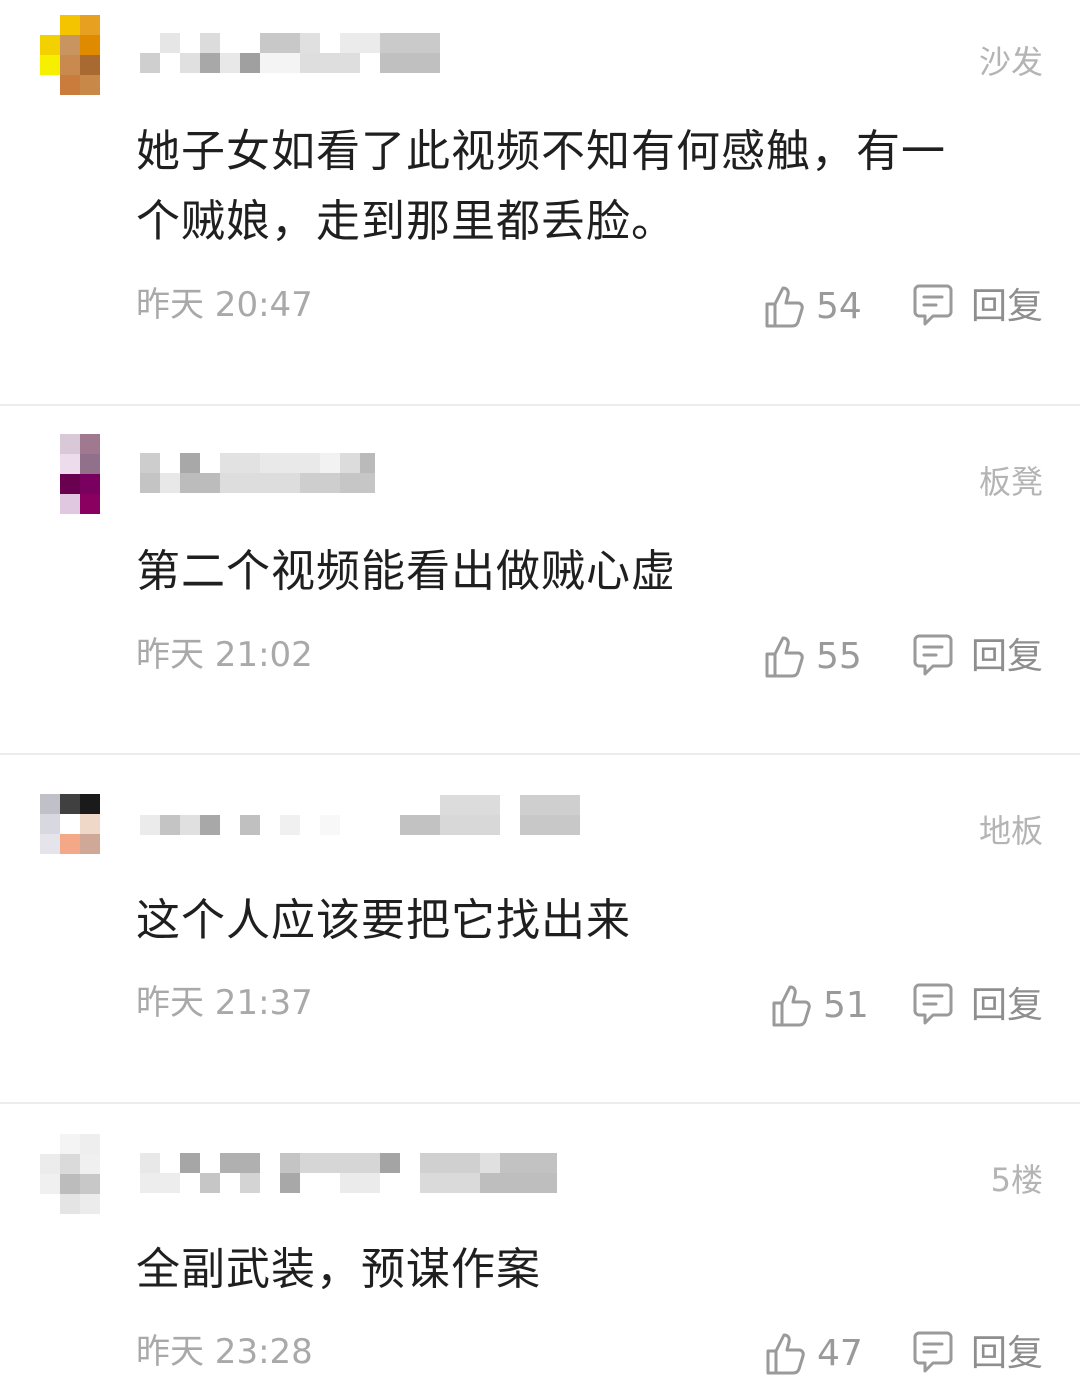 The image size is (1080, 1397). I want to click on like-count: 55, so click(839, 656).